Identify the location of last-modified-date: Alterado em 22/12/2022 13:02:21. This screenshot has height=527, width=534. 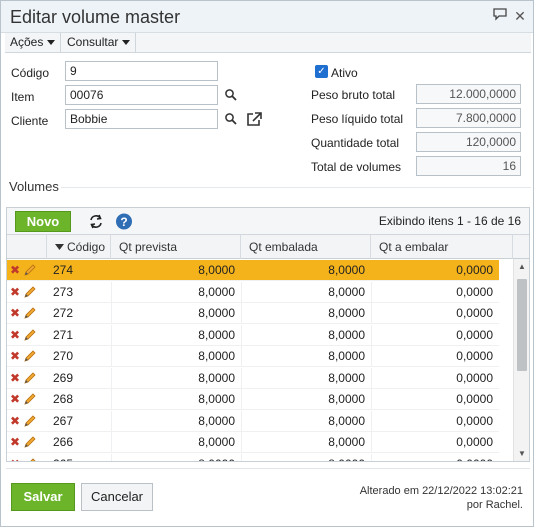
(441, 491).